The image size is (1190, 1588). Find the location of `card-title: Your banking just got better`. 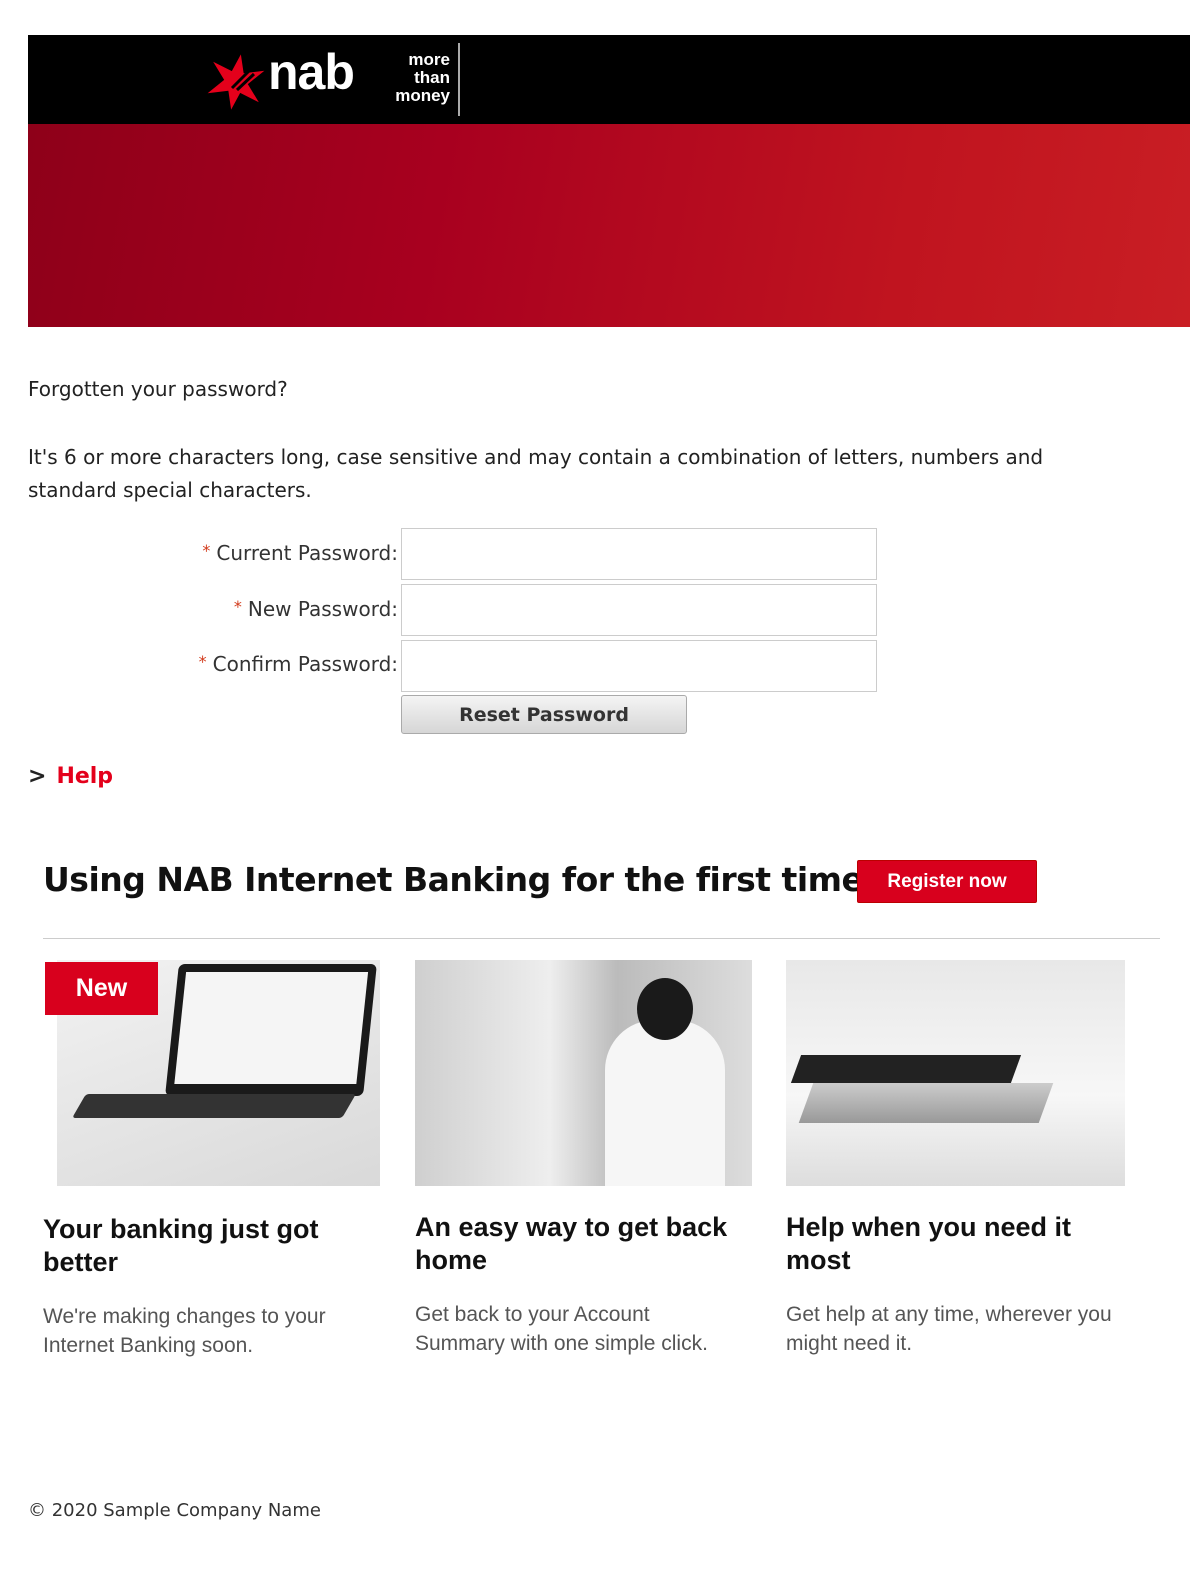

card-title: Your banking just got better is located at coordinates (208, 1246).